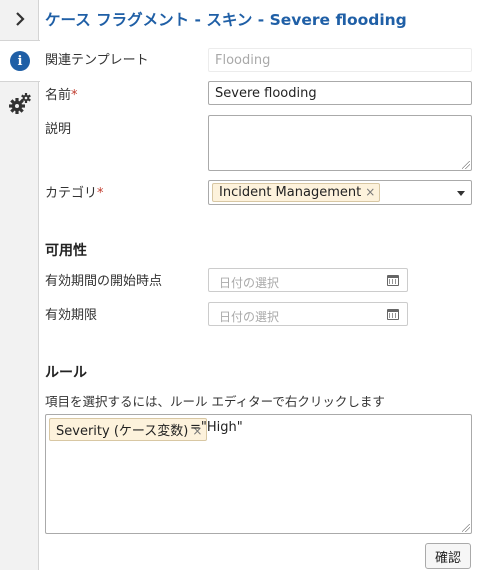 This screenshot has height=570, width=480. I want to click on description-textarea, so click(340, 143).